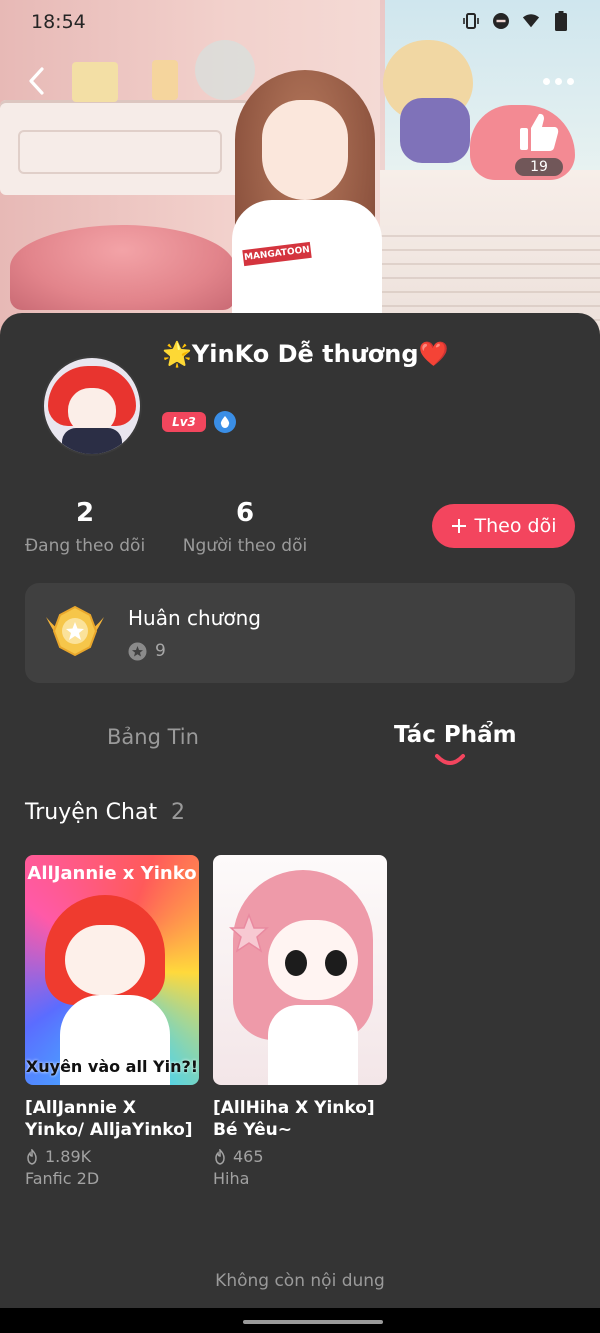  Describe the element at coordinates (75, 633) in the screenshot. I see `medal-icon` at that location.